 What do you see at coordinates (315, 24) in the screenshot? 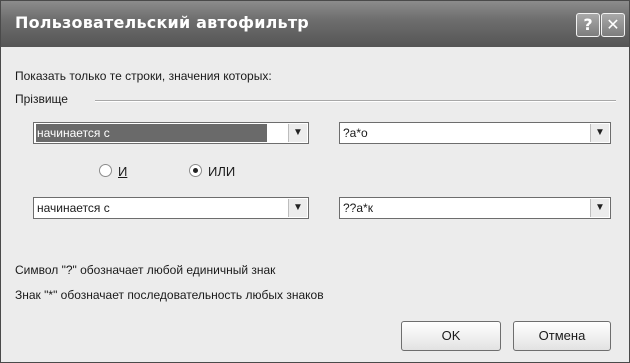
I see `title-bar: Пользовательский автофильтр ? ✕` at bounding box center [315, 24].